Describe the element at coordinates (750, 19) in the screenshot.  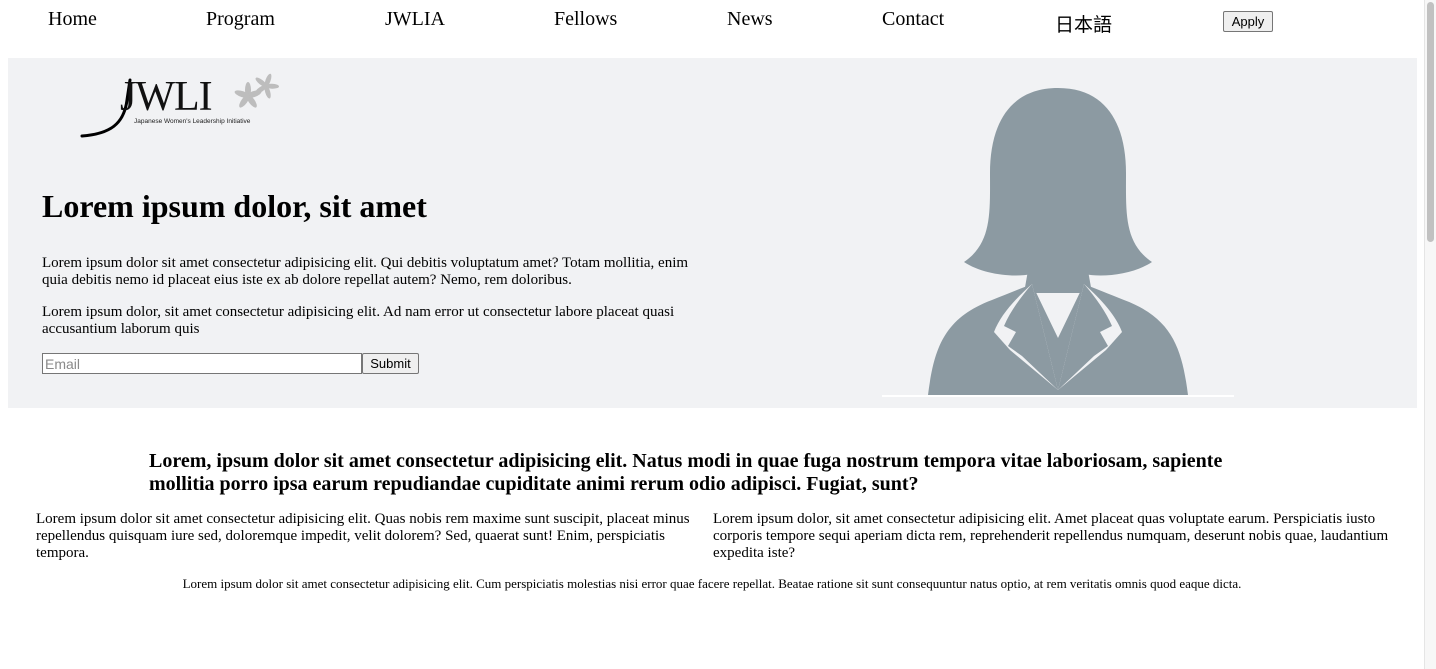
I see `nav-link-news: News` at that location.